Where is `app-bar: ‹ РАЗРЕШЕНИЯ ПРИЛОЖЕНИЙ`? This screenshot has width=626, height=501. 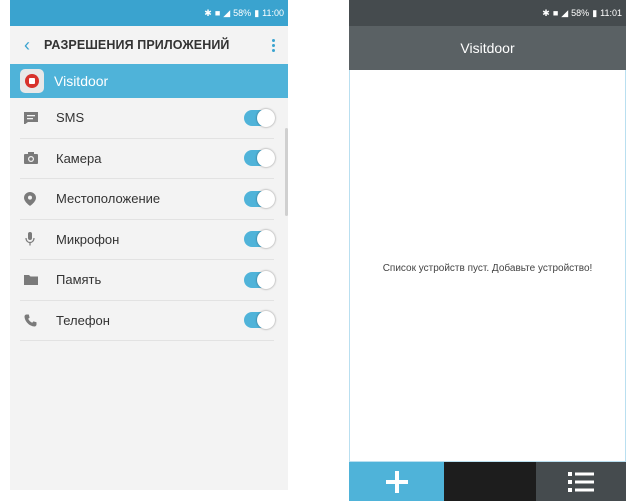 app-bar: ‹ РАЗРЕШЕНИЯ ПРИЛОЖЕНИЙ is located at coordinates (149, 45).